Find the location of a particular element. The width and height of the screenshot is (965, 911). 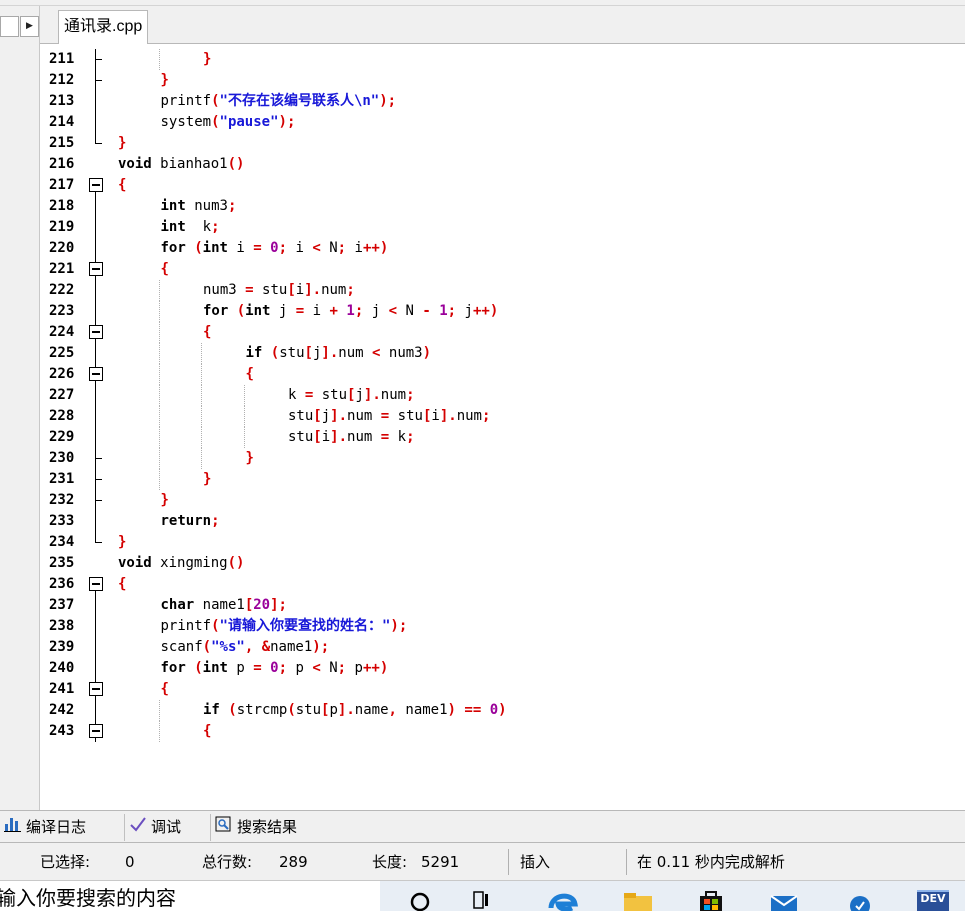

code-line: 236 { is located at coordinates (502, 584).